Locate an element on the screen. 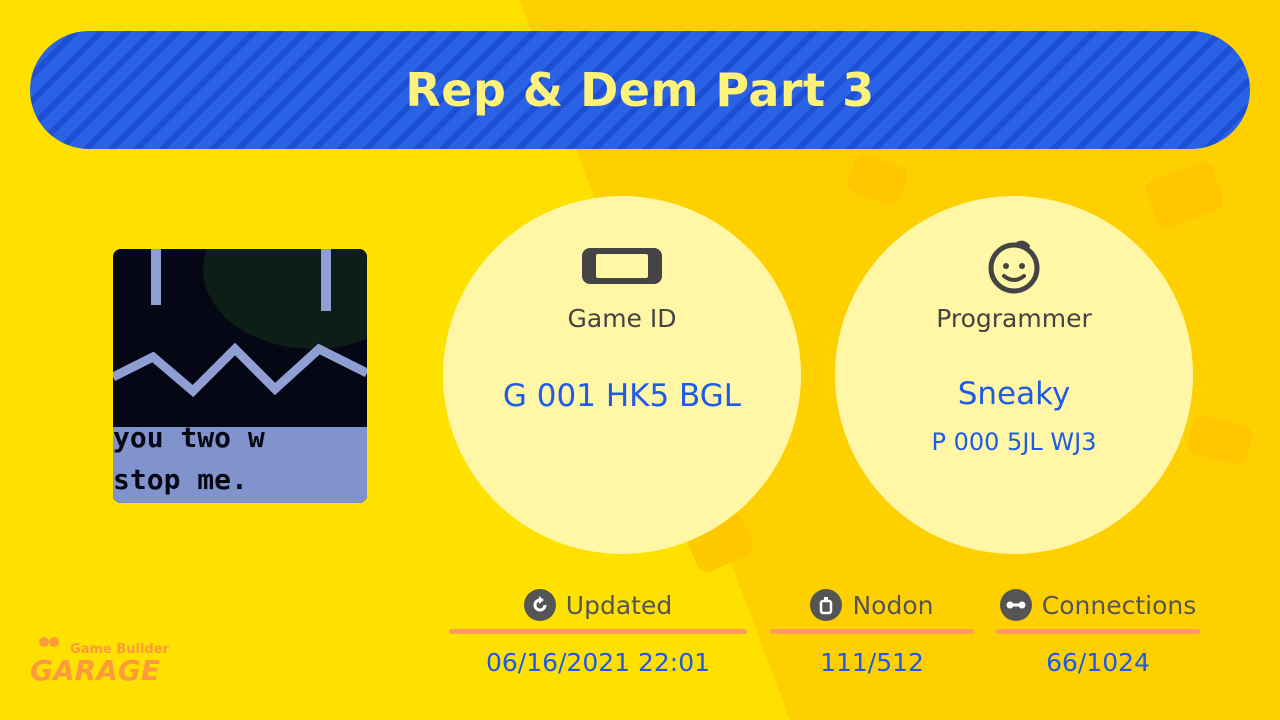 The height and width of the screenshot is (720, 1280). updated-stat: Updated 06/16/2021 22:01 is located at coordinates (598, 631).